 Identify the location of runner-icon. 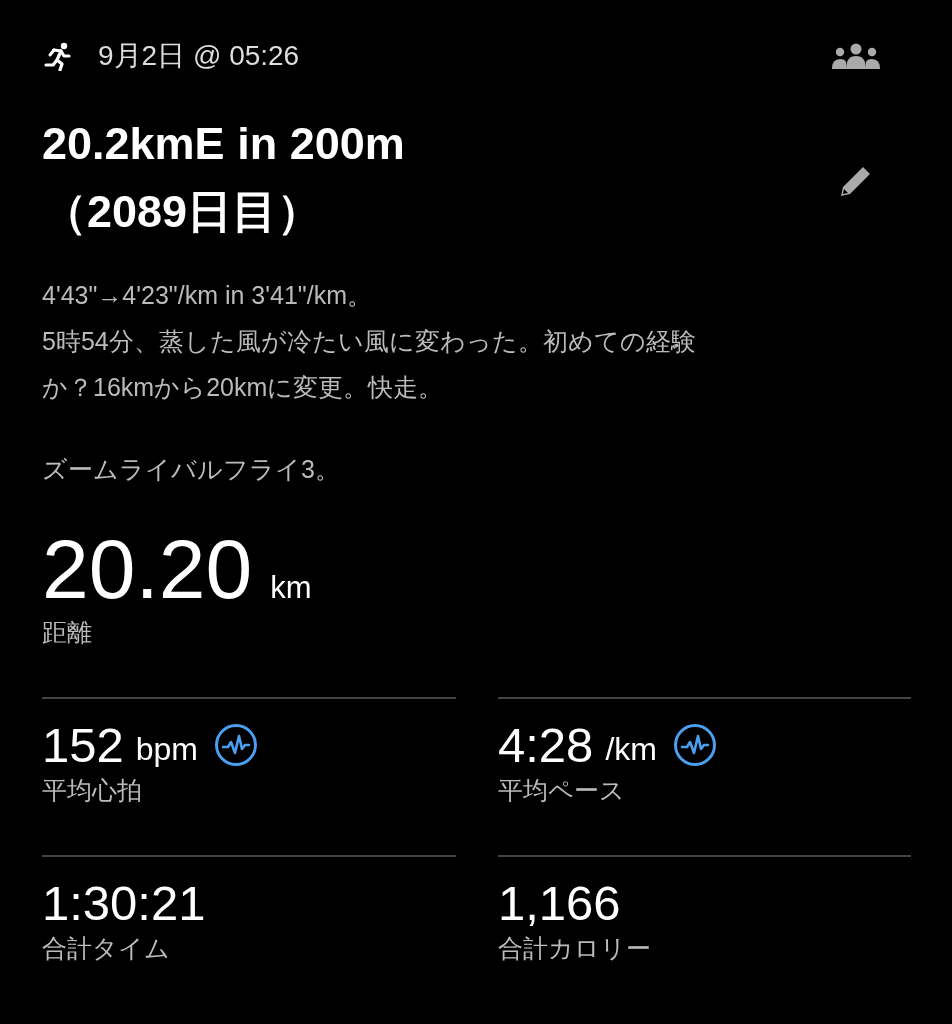
(57, 56).